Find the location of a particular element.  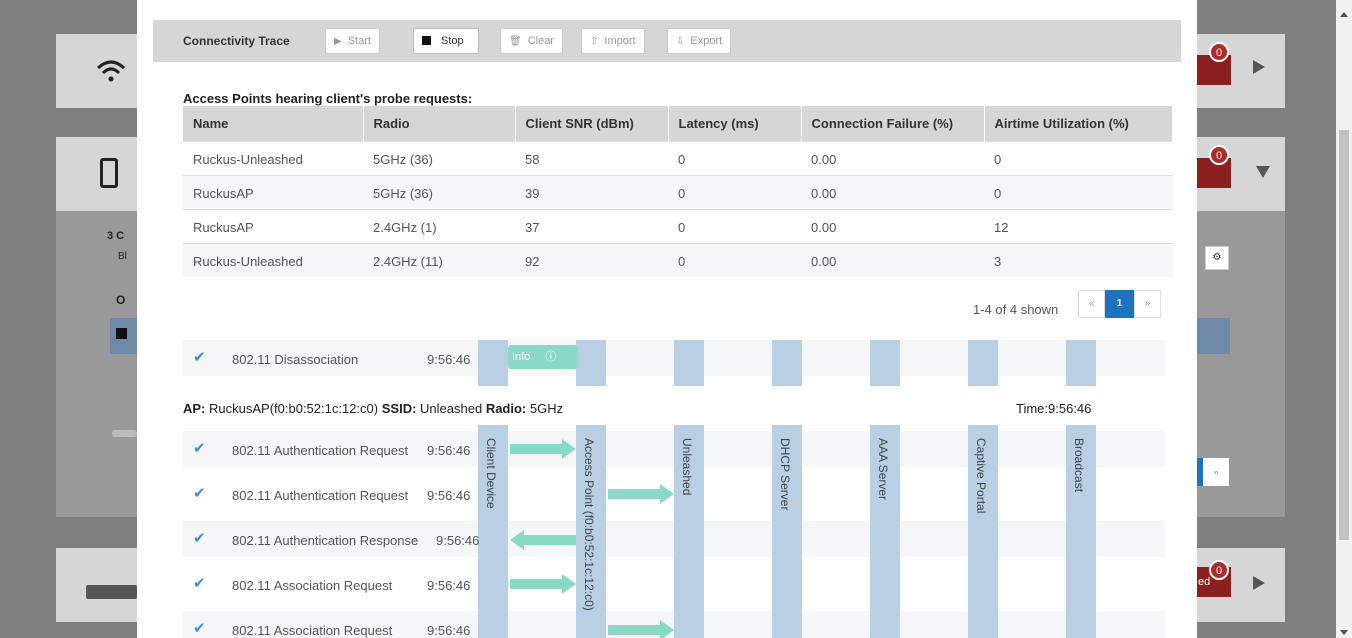

page-1-button: 1 is located at coordinates (1119, 304).